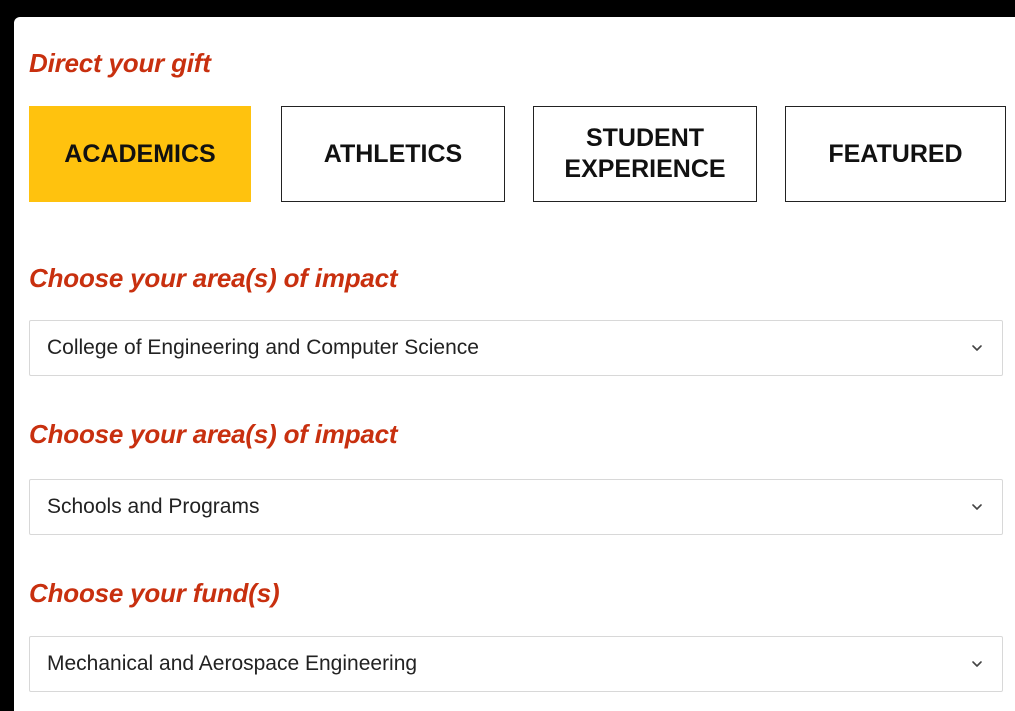 This screenshot has height=711, width=1015. I want to click on area-impact-select-2-value: Schools and Programs, so click(153, 506).